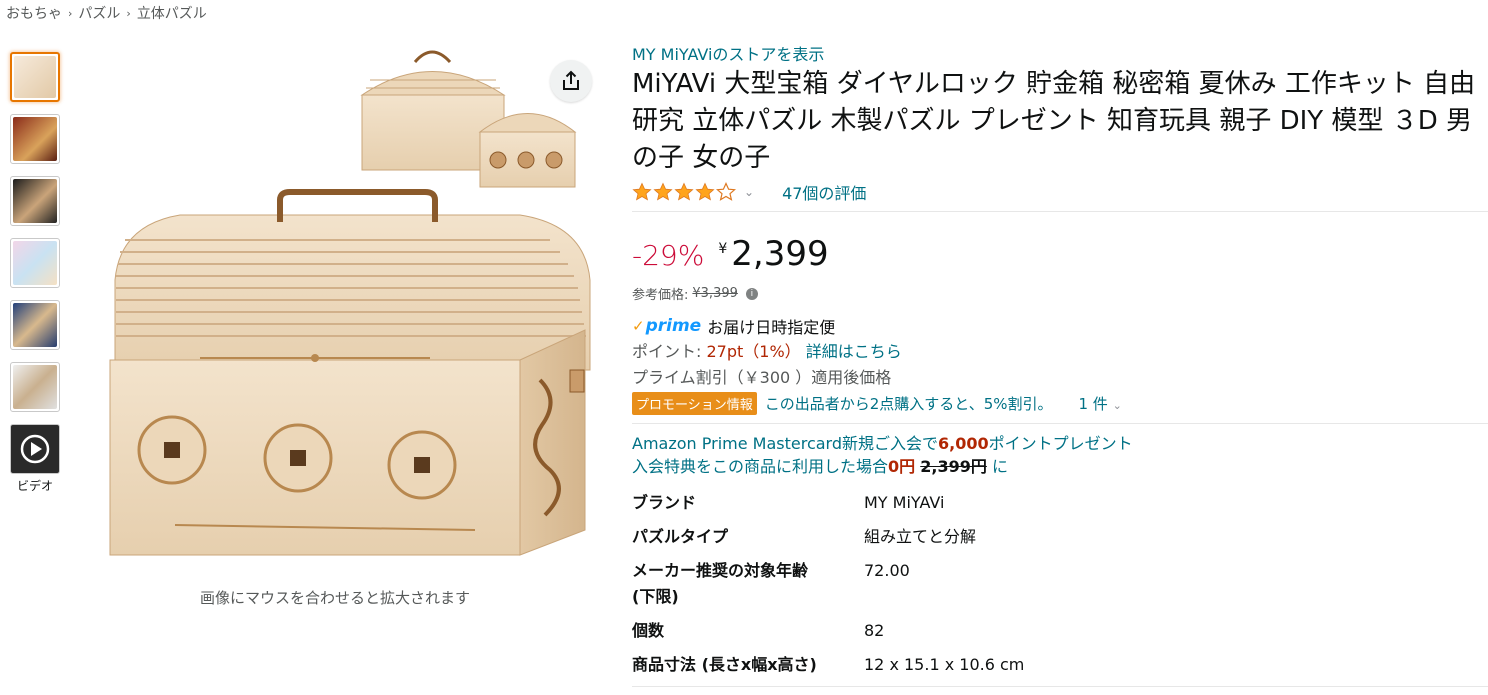  I want to click on discount-percent: -29%, so click(668, 255).